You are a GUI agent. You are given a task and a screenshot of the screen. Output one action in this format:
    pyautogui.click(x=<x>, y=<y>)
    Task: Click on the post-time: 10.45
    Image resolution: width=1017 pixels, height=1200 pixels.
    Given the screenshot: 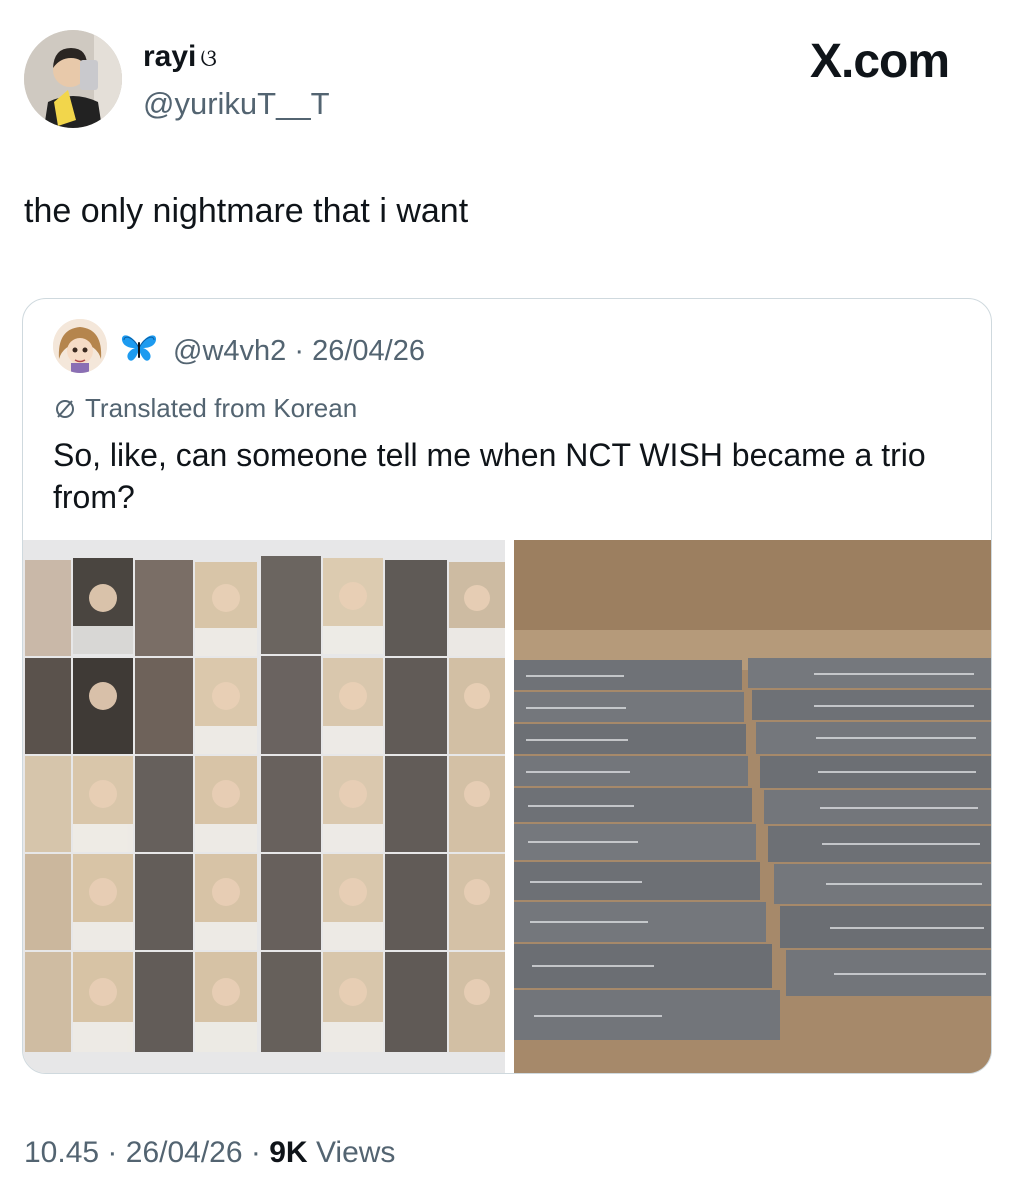 What is the action you would take?
    pyautogui.click(x=61, y=1152)
    